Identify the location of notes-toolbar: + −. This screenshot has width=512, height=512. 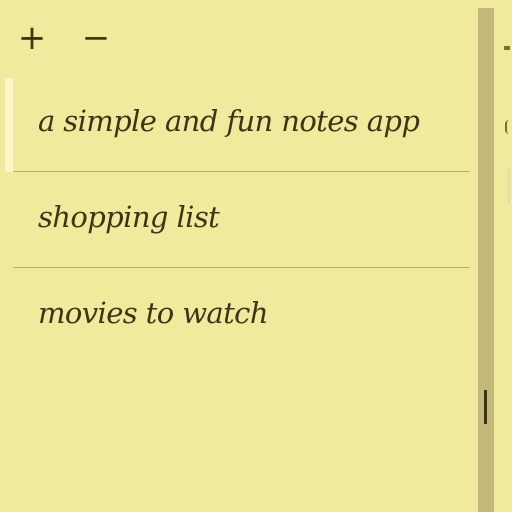
(239, 38).